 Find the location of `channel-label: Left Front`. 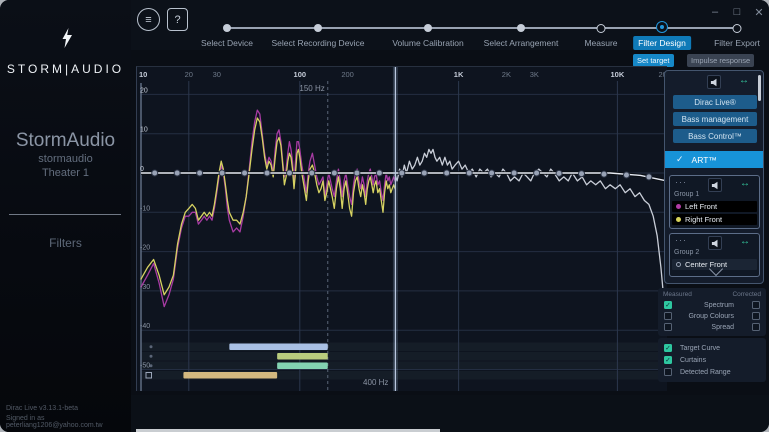

channel-label: Left Front is located at coordinates (701, 206).